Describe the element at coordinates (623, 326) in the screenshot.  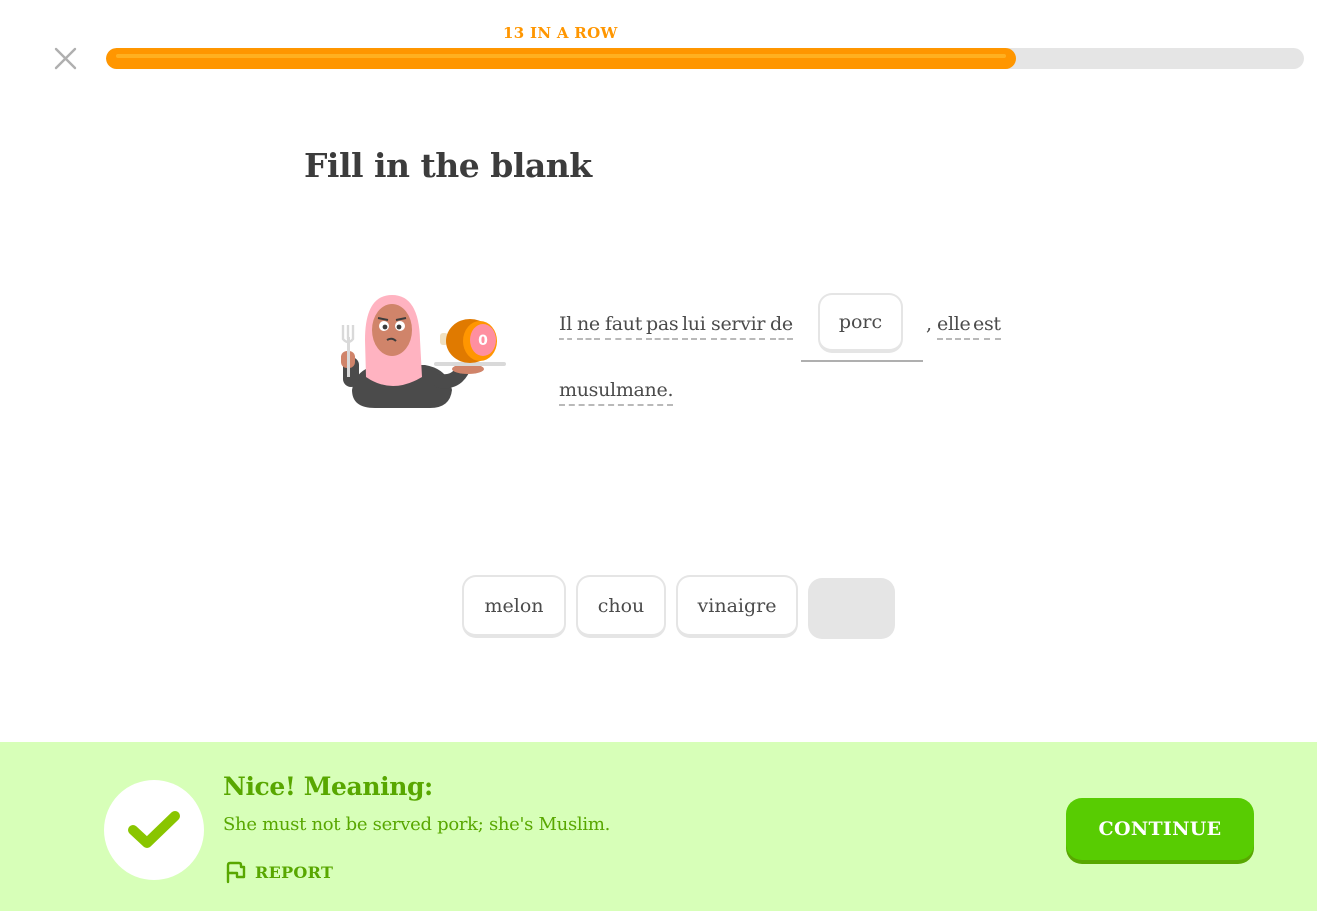
I see `sentence-word: faut` at that location.